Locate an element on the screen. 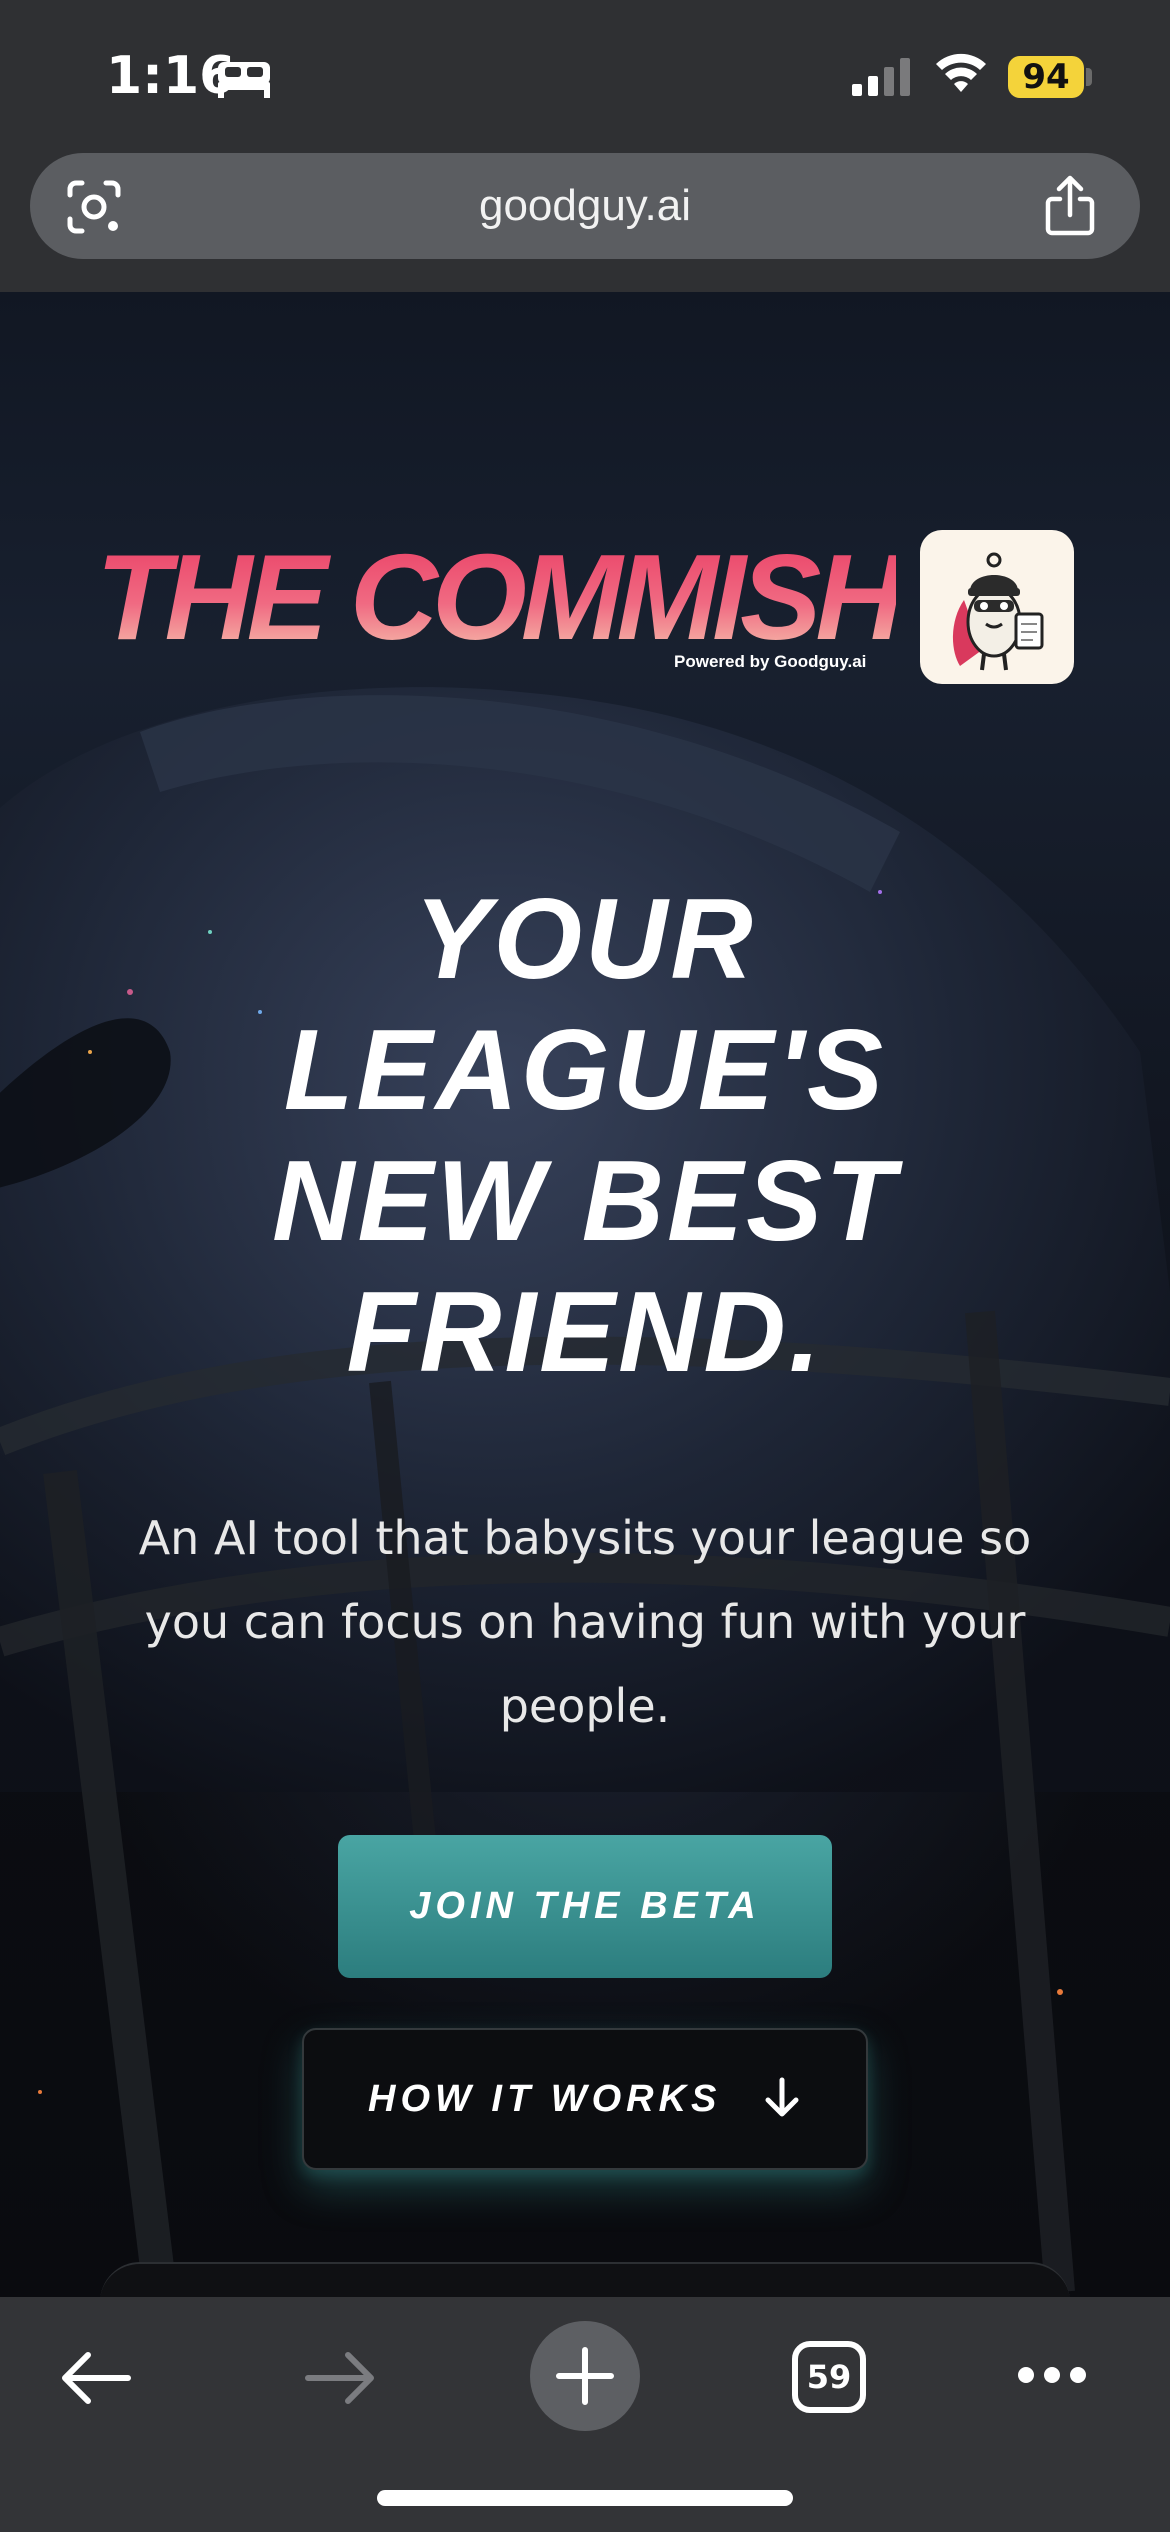  next-section-card is located at coordinates (585, 2279).